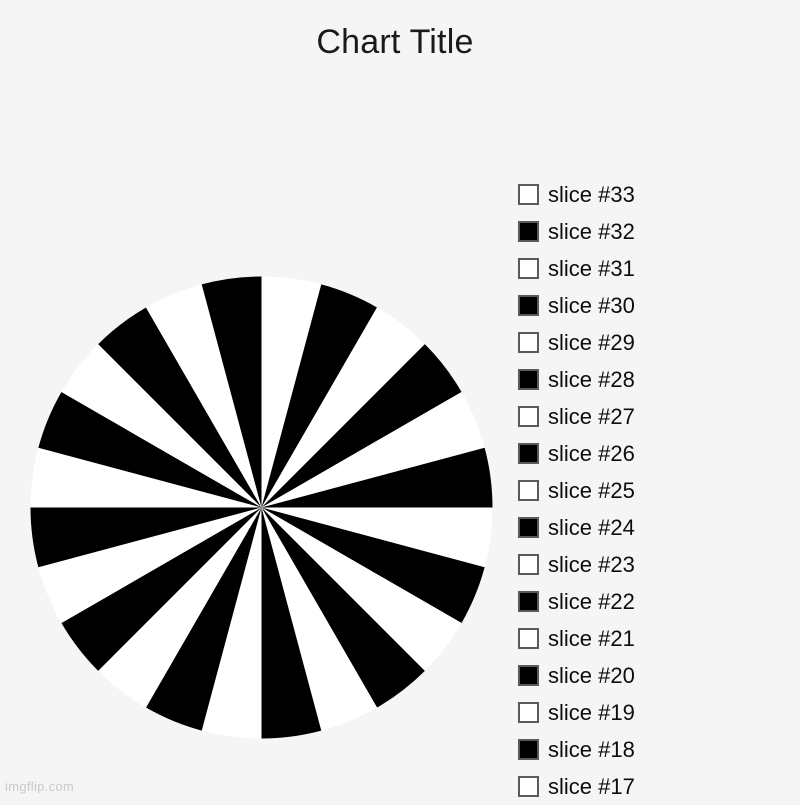 The width and height of the screenshot is (800, 805). What do you see at coordinates (591, 416) in the screenshot?
I see `legend-item-label: slice #27` at bounding box center [591, 416].